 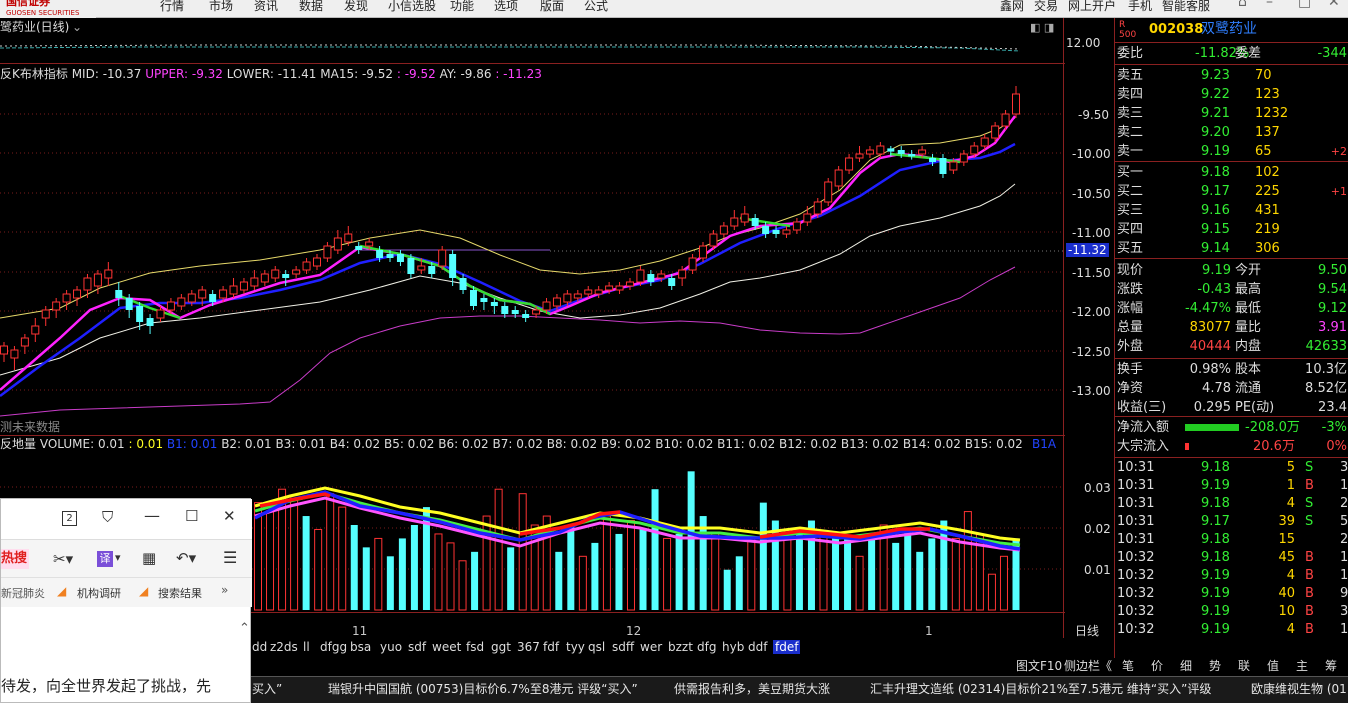 I want to click on menu-xiaoxin: 小信选股, so click(x=412, y=7).